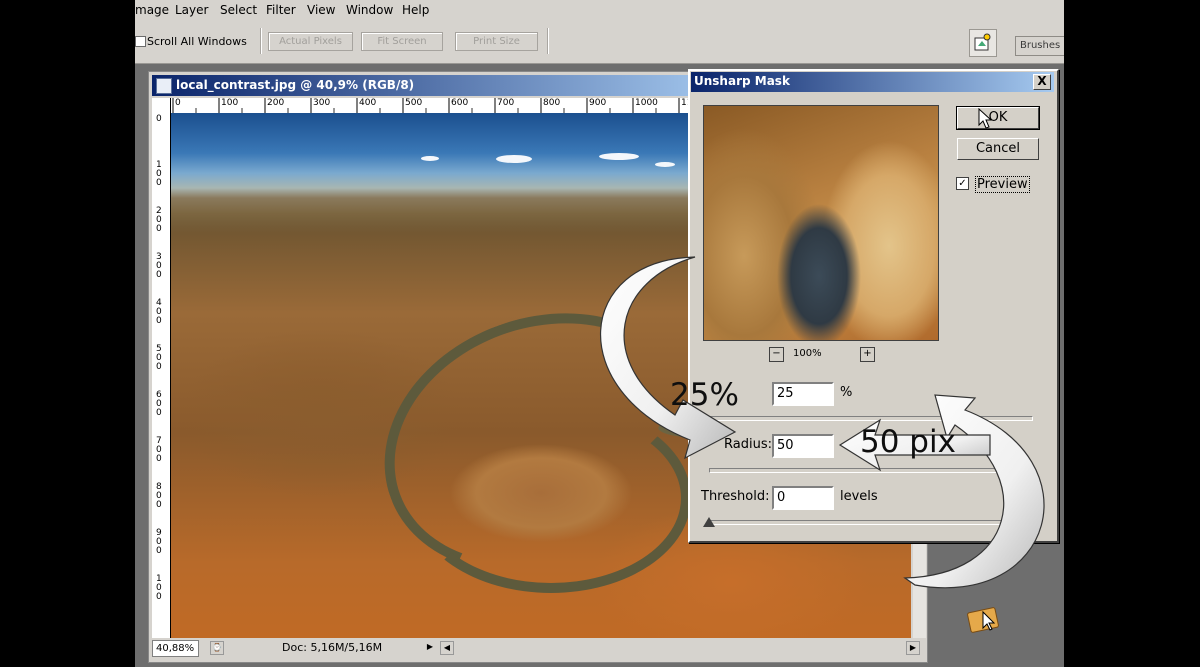 The image size is (1200, 667). What do you see at coordinates (985, 118) in the screenshot?
I see `cursor-icon` at bounding box center [985, 118].